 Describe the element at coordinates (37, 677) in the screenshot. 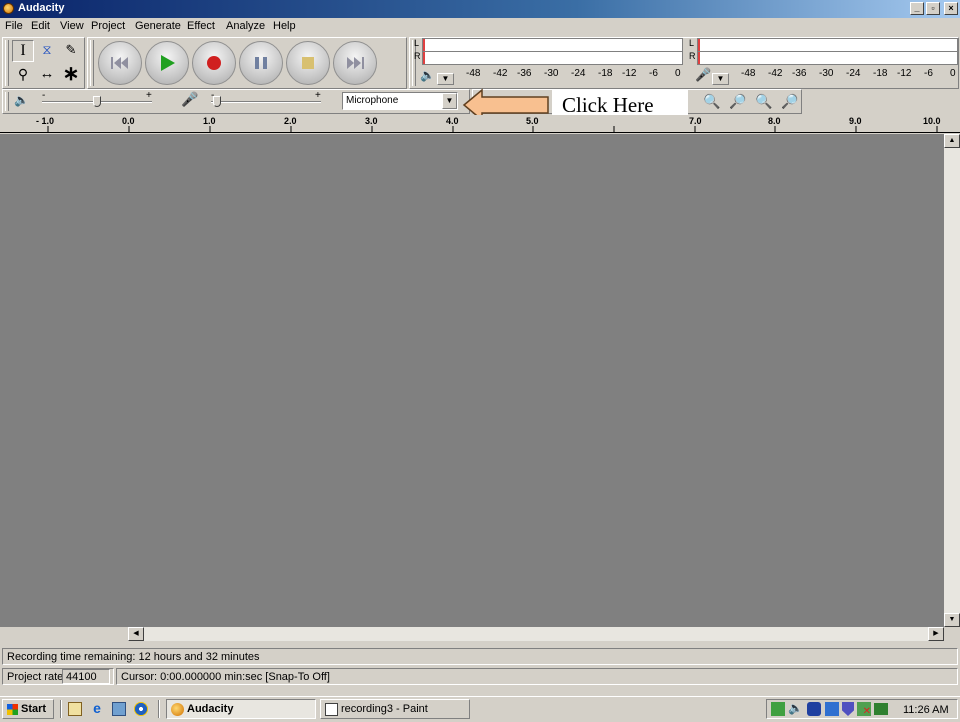

I see `project-rate-label: Project rate:` at that location.